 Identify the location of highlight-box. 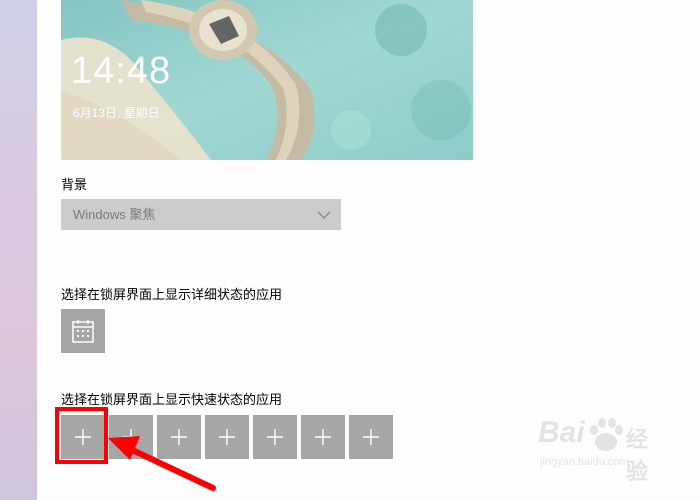
(81, 435).